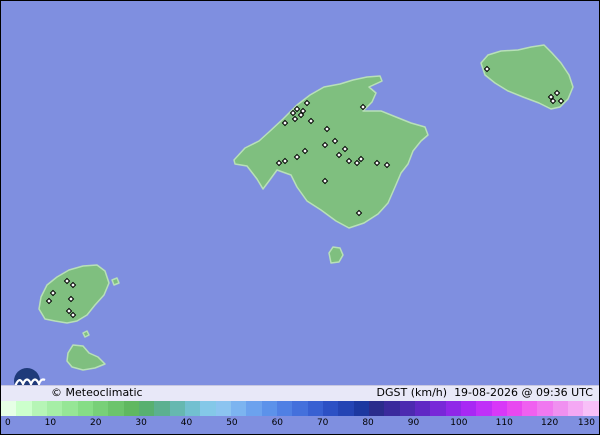 The width and height of the screenshot is (600, 435). Describe the element at coordinates (550, 423) in the screenshot. I see `legend-tick-label: 120` at that location.